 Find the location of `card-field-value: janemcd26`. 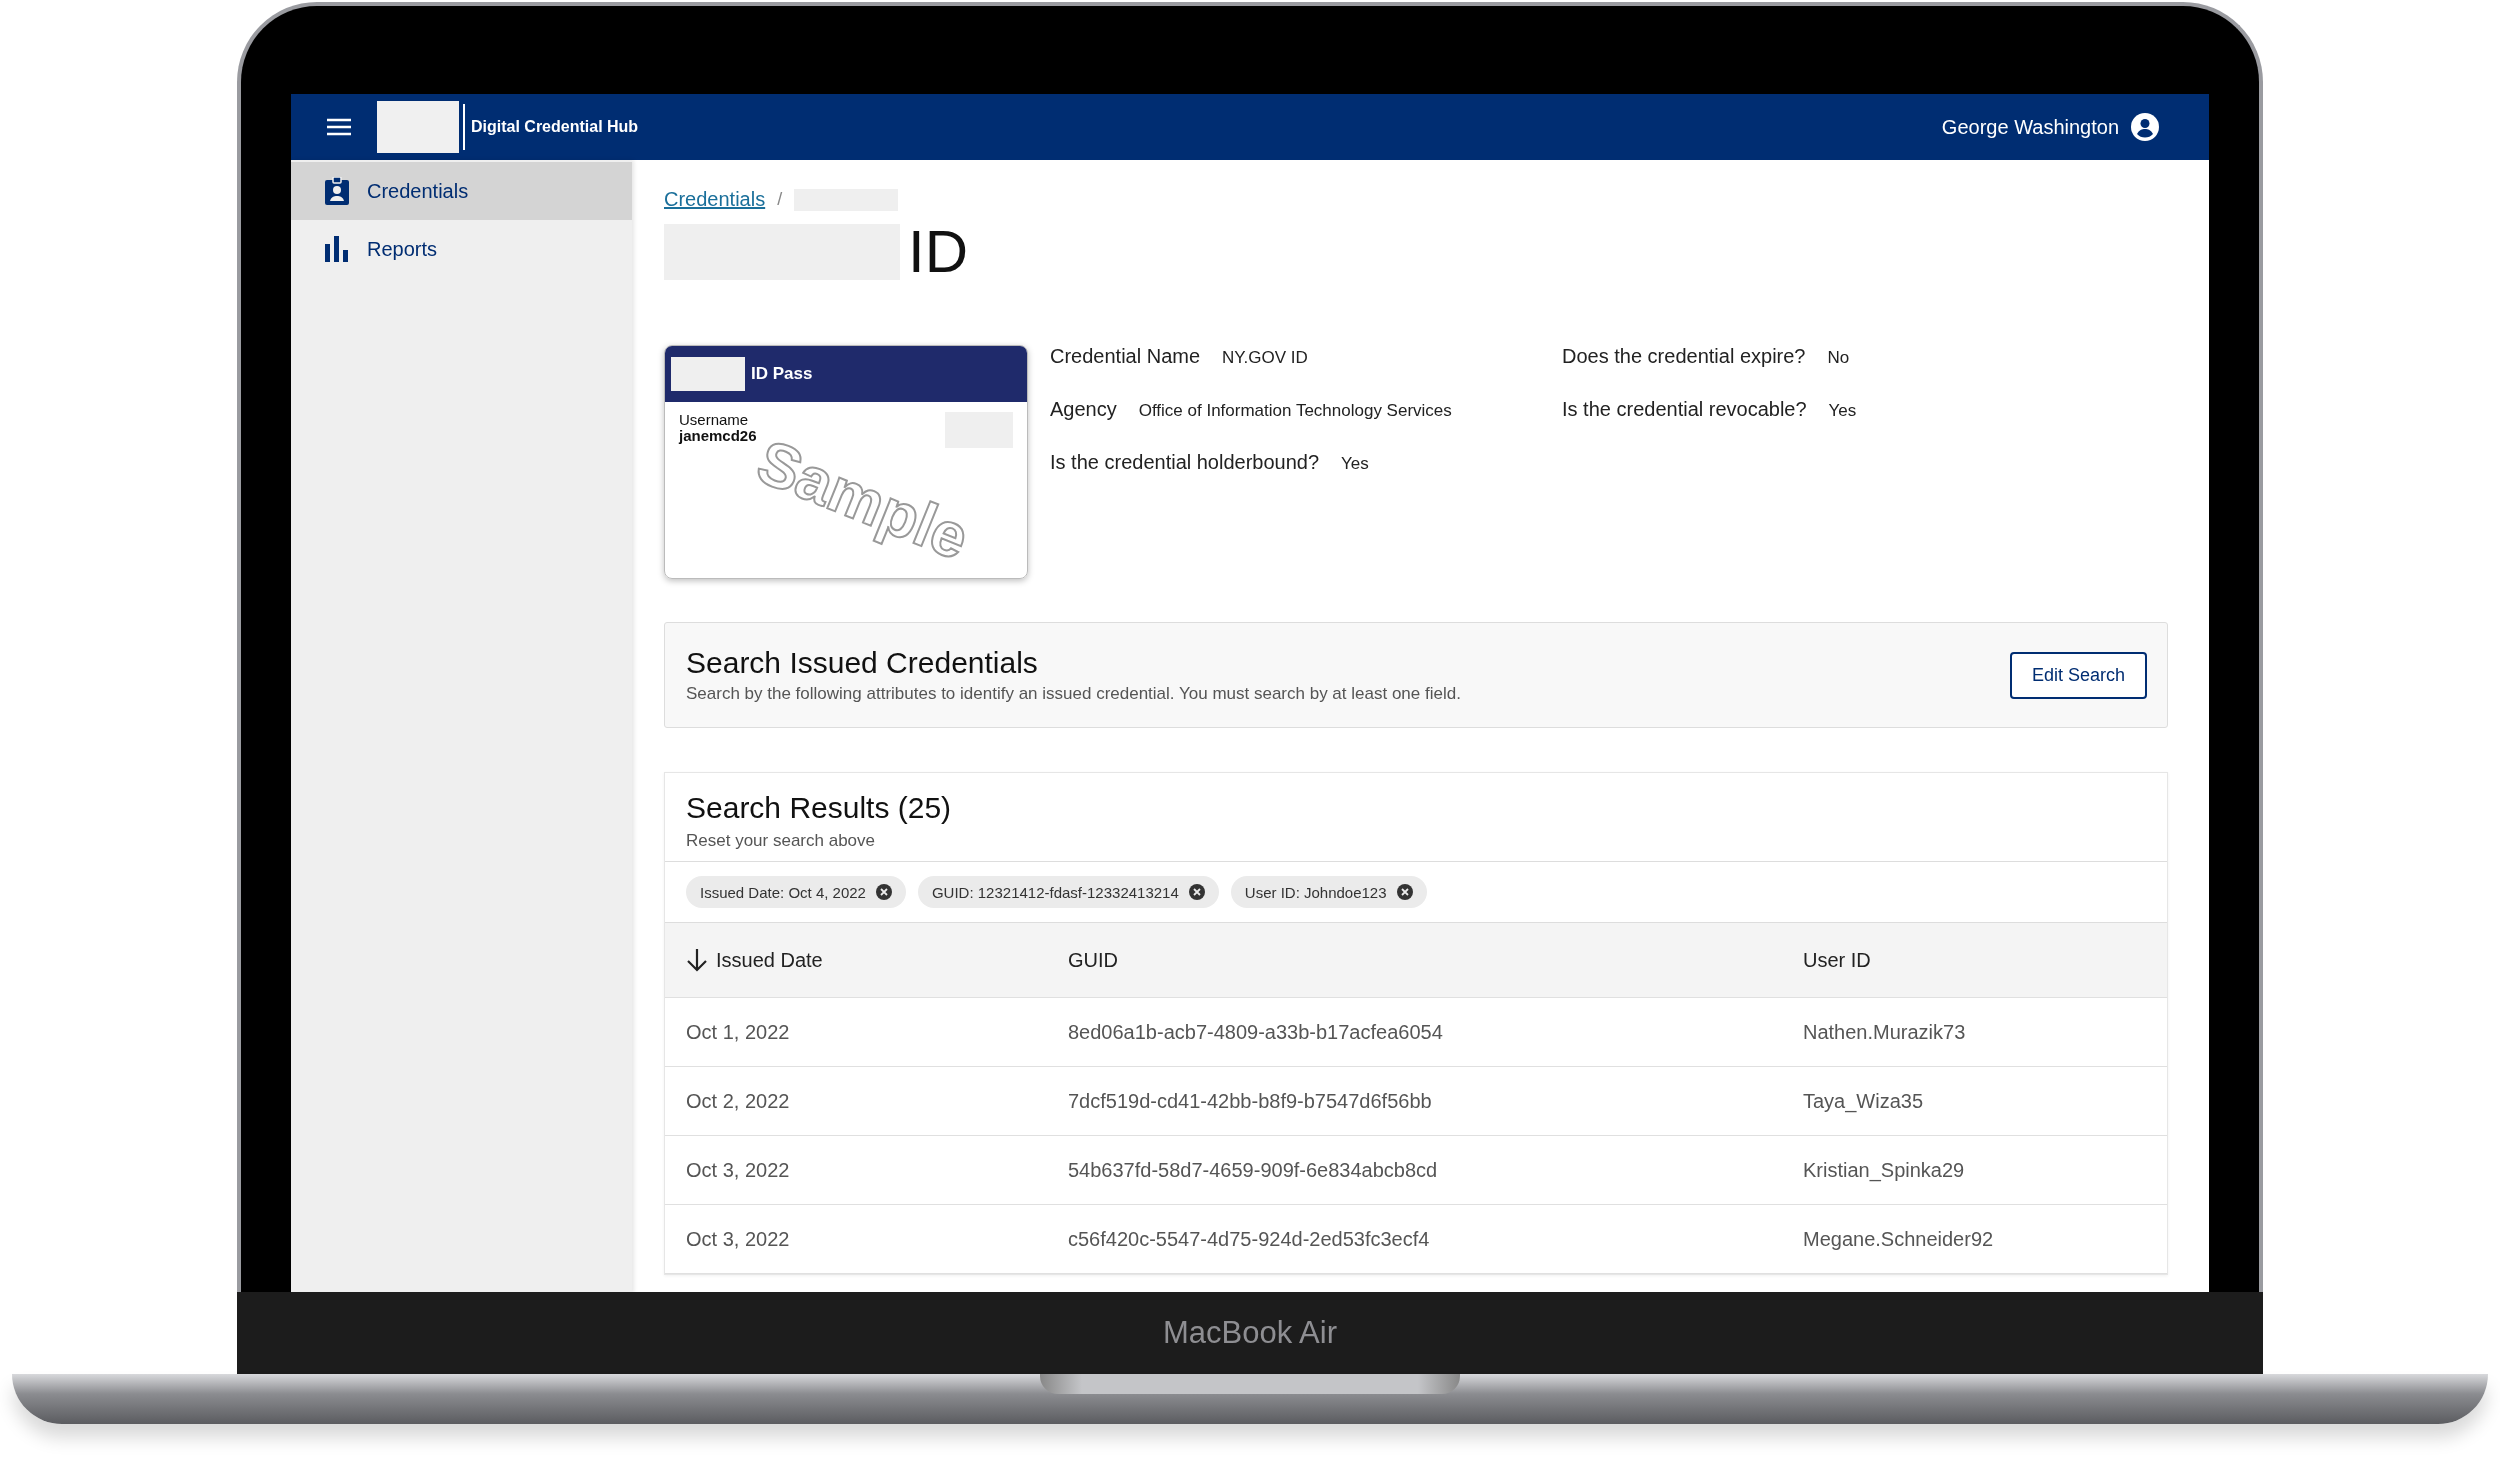

card-field-value: janemcd26 is located at coordinates (718, 436).